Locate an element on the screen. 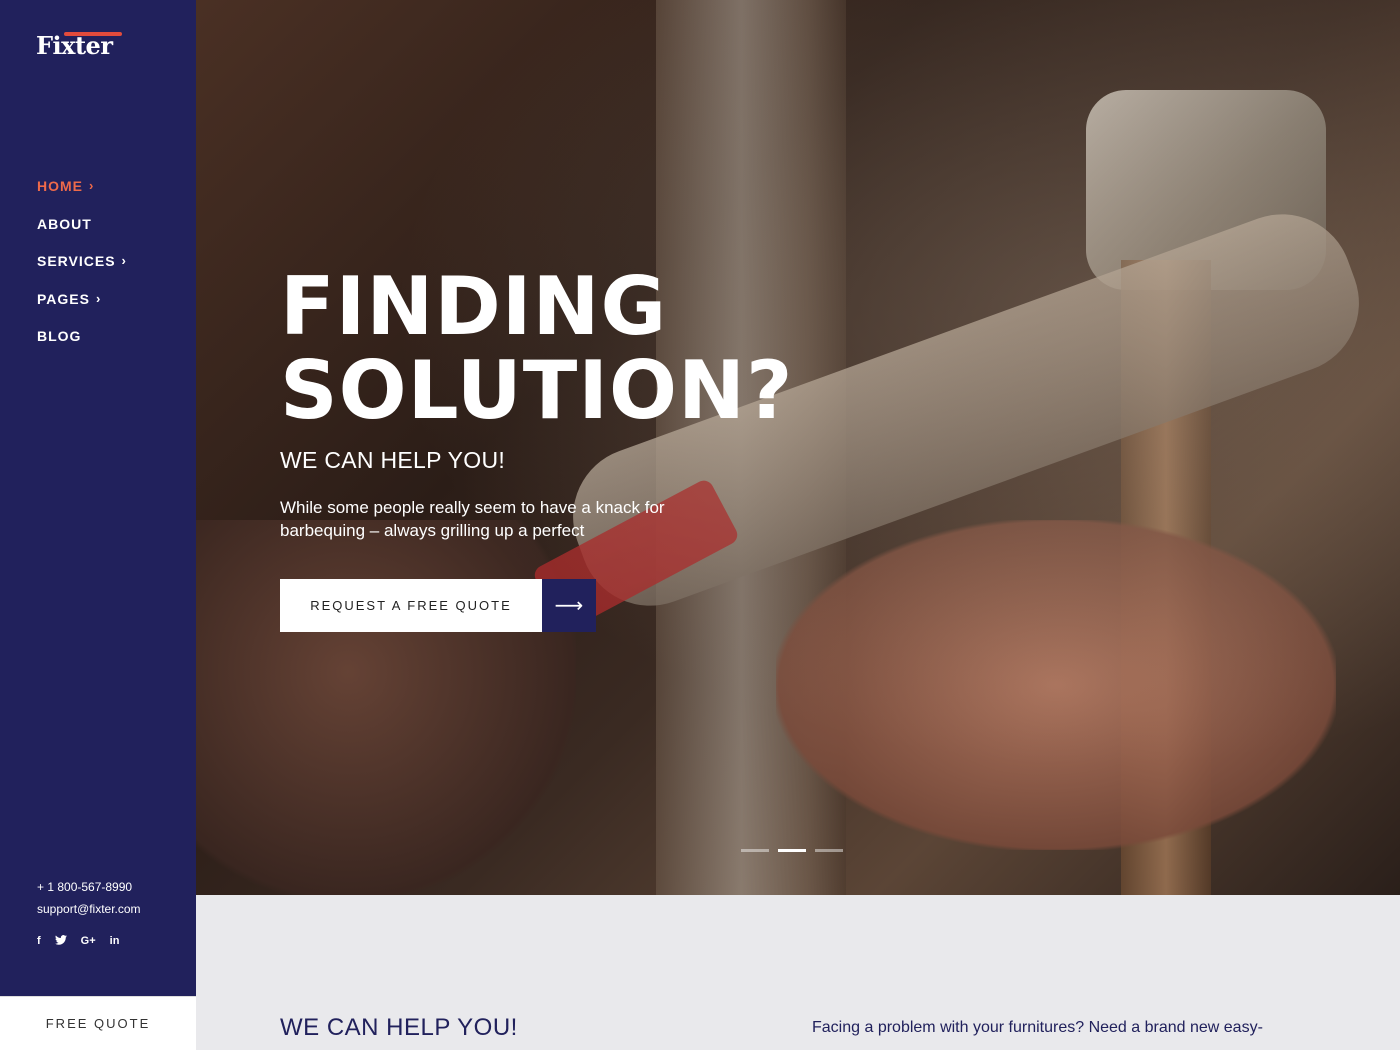  hero-title-line: FINDING is located at coordinates (474, 306).